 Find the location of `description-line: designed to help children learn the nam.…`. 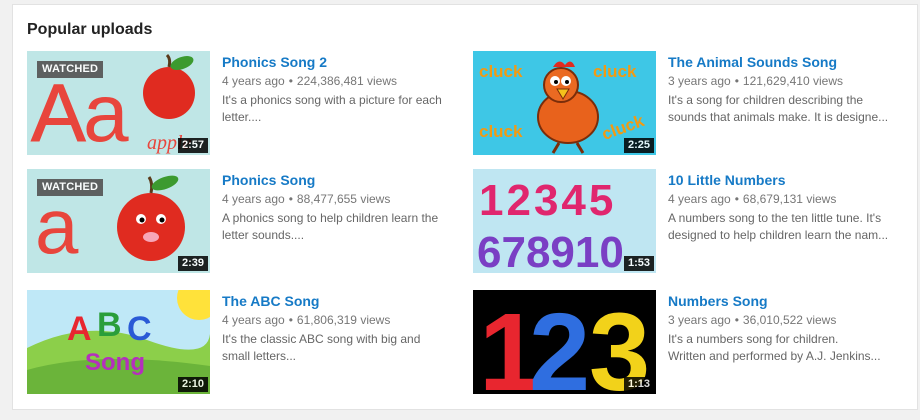

description-line: designed to help children learn the nam.… is located at coordinates (778, 235).